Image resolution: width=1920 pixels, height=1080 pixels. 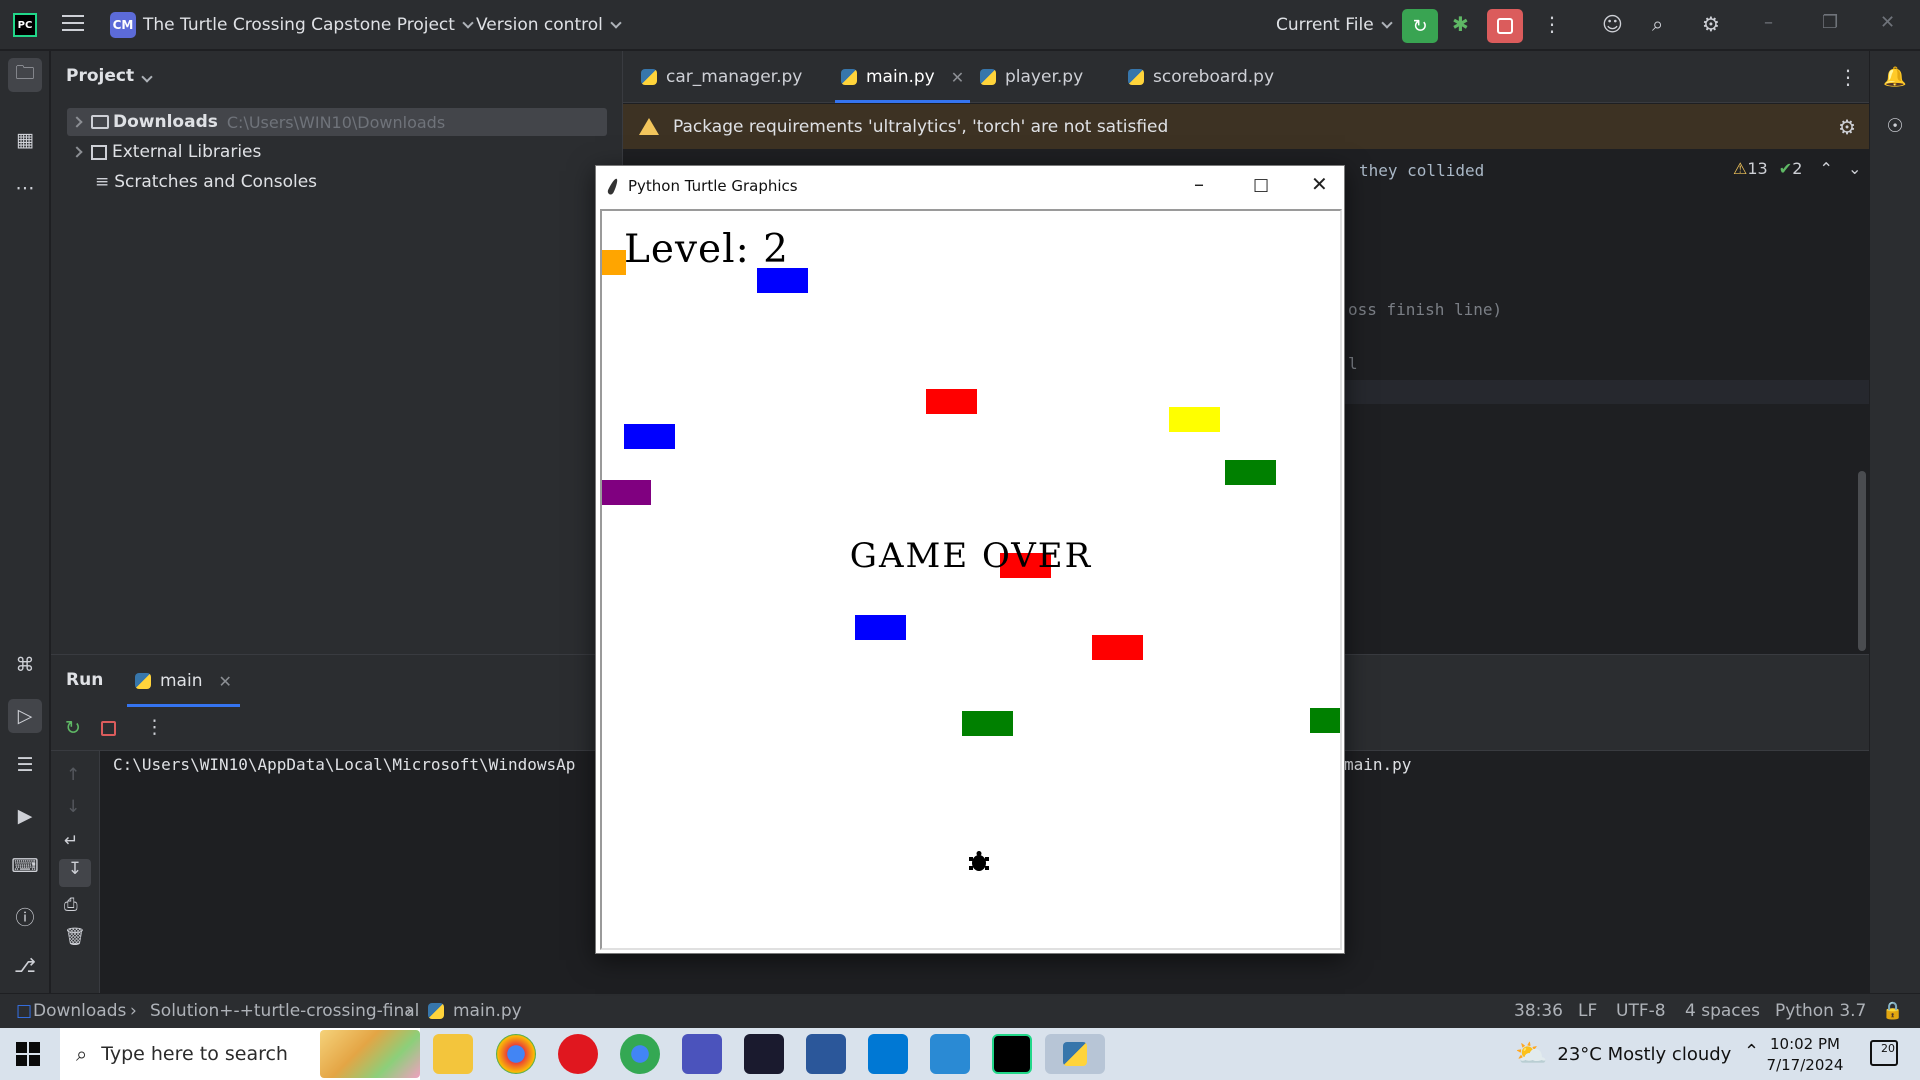 I want to click on warning-count: 13, so click(x=1757, y=168).